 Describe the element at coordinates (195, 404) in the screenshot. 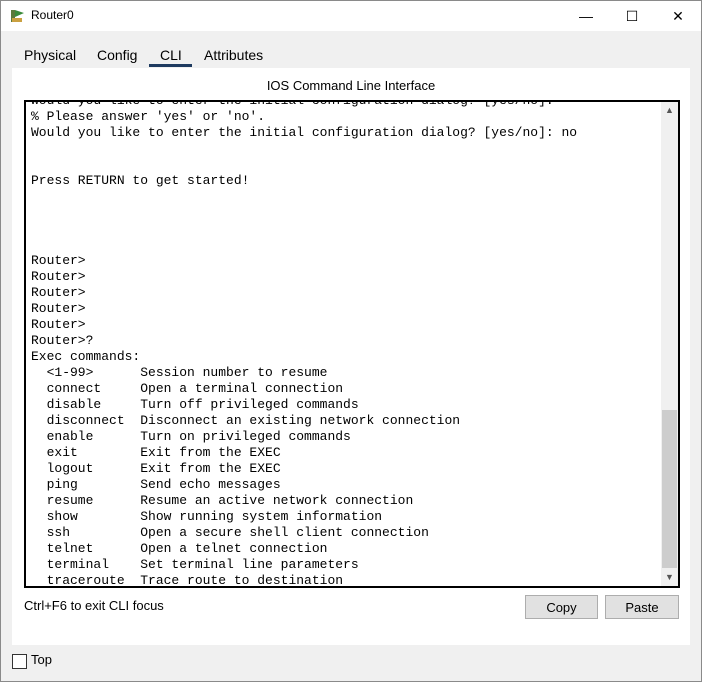

I see `terminal-line: disable Turn off privileged commands` at that location.